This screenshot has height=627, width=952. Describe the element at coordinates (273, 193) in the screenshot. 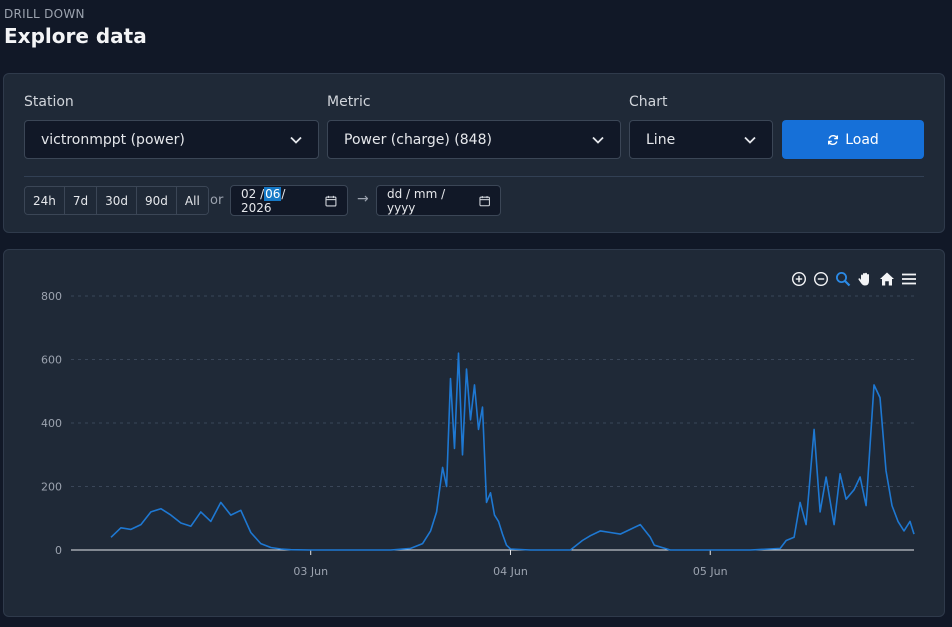

I see `start-month: 06` at that location.